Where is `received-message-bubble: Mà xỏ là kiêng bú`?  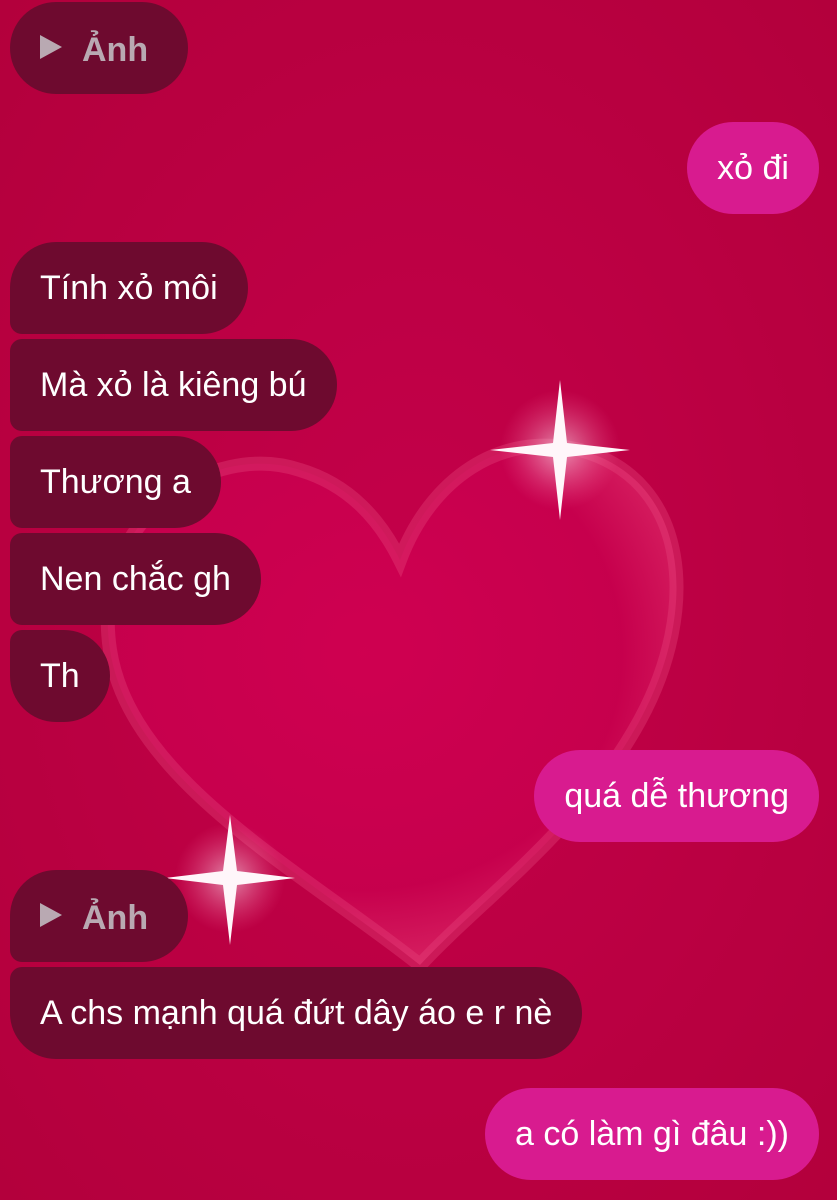
received-message-bubble: Mà xỏ là kiêng bú is located at coordinates (173, 385).